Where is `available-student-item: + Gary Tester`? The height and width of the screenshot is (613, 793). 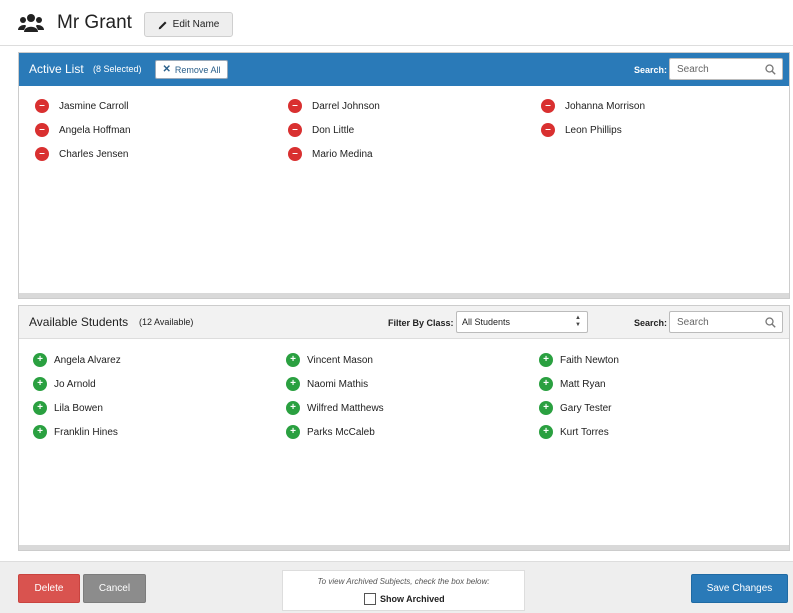 available-student-item: + Gary Tester is located at coordinates (575, 408).